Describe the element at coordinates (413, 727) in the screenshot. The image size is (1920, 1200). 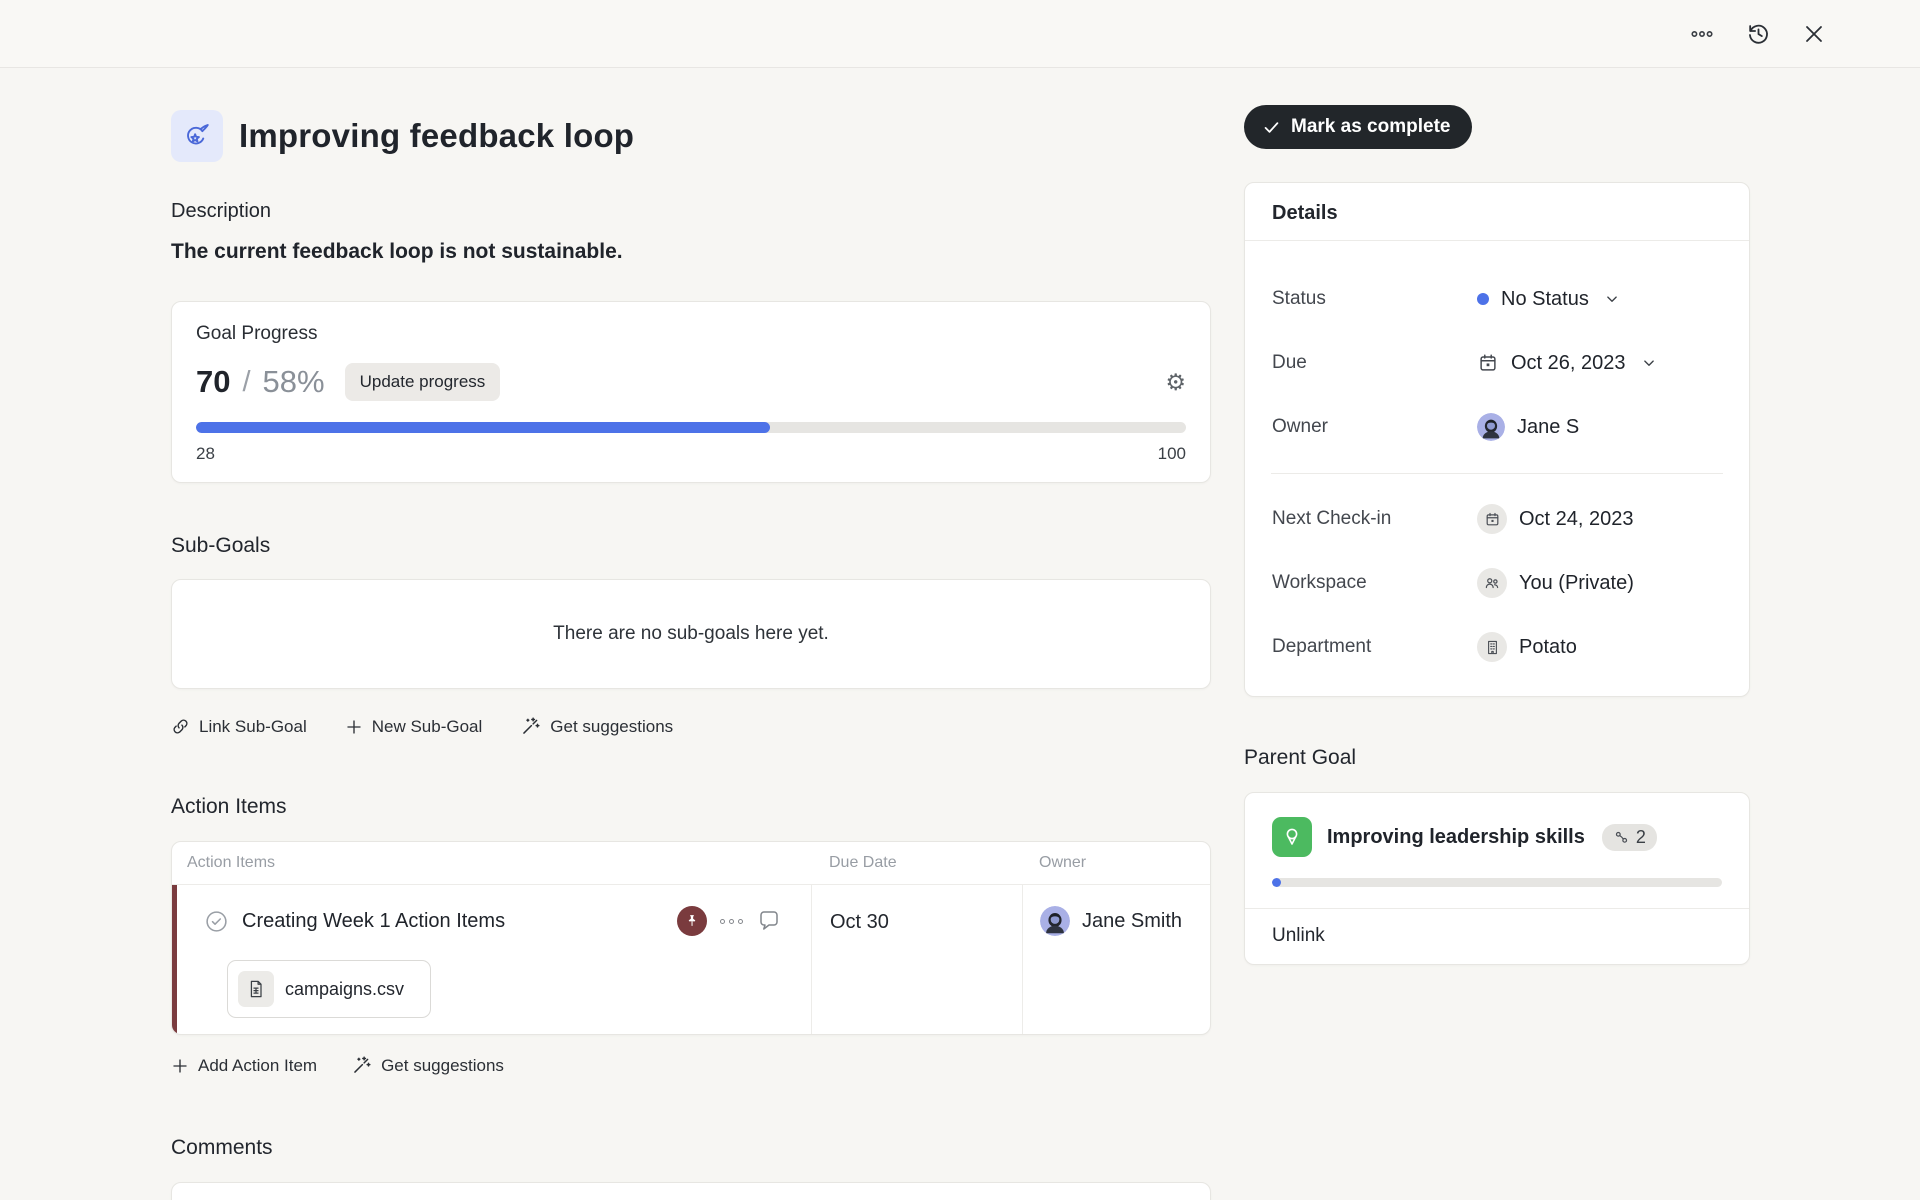
I see `new-sub-goal-button: New Sub-Goal` at that location.